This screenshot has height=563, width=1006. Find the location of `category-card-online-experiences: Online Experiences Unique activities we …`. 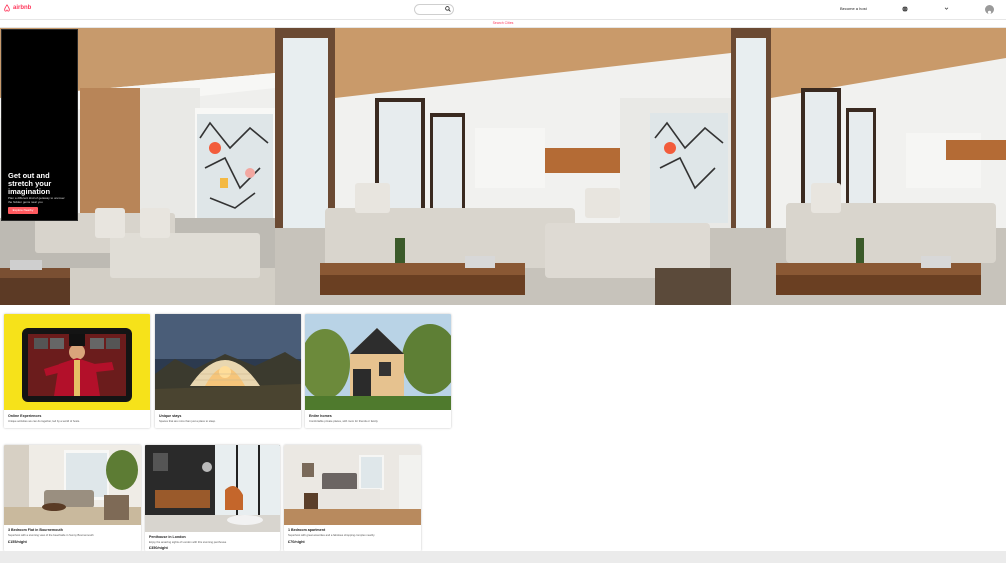

category-card-online-experiences: Online Experiences Unique activities we … is located at coordinates (77, 371).